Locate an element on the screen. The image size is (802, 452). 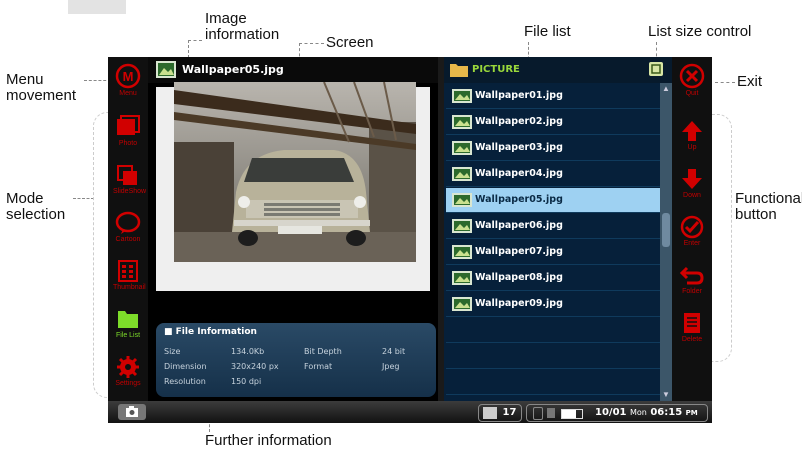
file-list-item: Wallpaper08.jpg is located at coordinates (553, 278).